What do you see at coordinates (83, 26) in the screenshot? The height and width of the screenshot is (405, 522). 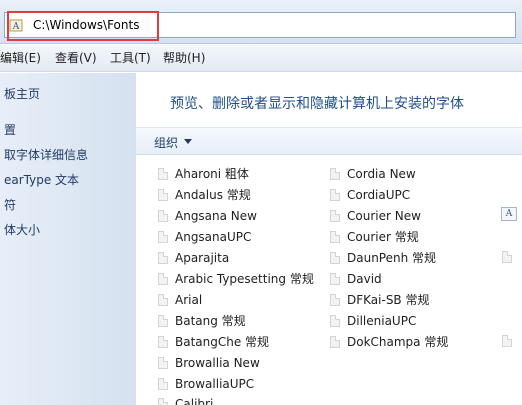 I see `address-highlight-box` at bounding box center [83, 26].